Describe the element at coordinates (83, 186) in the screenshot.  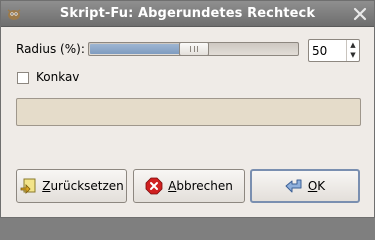
I see `reset-label: Zurücksetzen` at that location.